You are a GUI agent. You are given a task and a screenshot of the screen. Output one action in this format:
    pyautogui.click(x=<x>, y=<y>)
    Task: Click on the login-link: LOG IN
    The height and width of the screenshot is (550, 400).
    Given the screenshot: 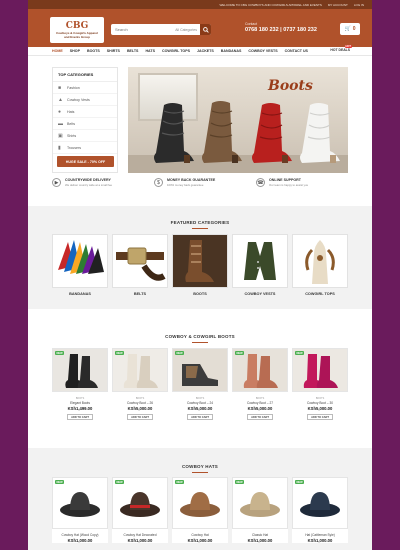 What is the action you would take?
    pyautogui.click(x=359, y=5)
    